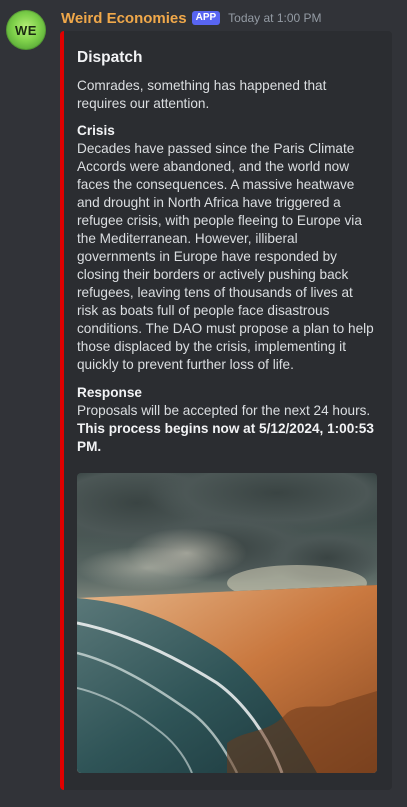  I want to click on avatar-initials: WE, so click(26, 30).